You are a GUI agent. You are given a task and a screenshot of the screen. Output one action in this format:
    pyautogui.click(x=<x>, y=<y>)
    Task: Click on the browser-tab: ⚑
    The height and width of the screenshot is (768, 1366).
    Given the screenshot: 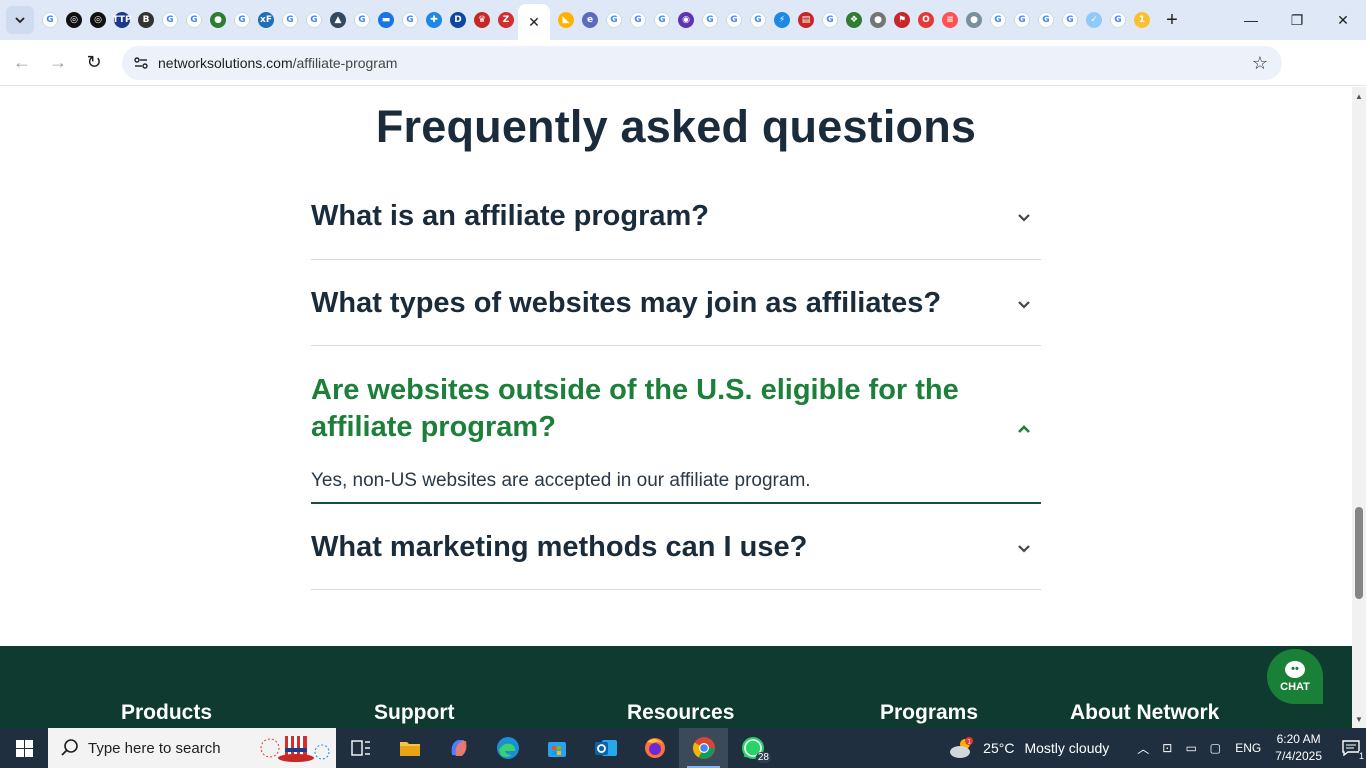 What is the action you would take?
    pyautogui.click(x=902, y=20)
    